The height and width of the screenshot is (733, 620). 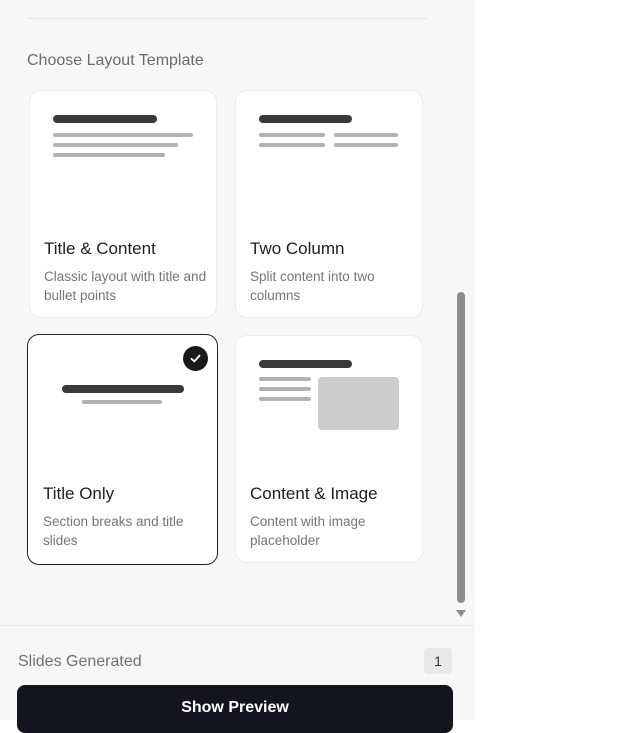 What do you see at coordinates (235, 709) in the screenshot?
I see `show-preview-button: Show Preview` at bounding box center [235, 709].